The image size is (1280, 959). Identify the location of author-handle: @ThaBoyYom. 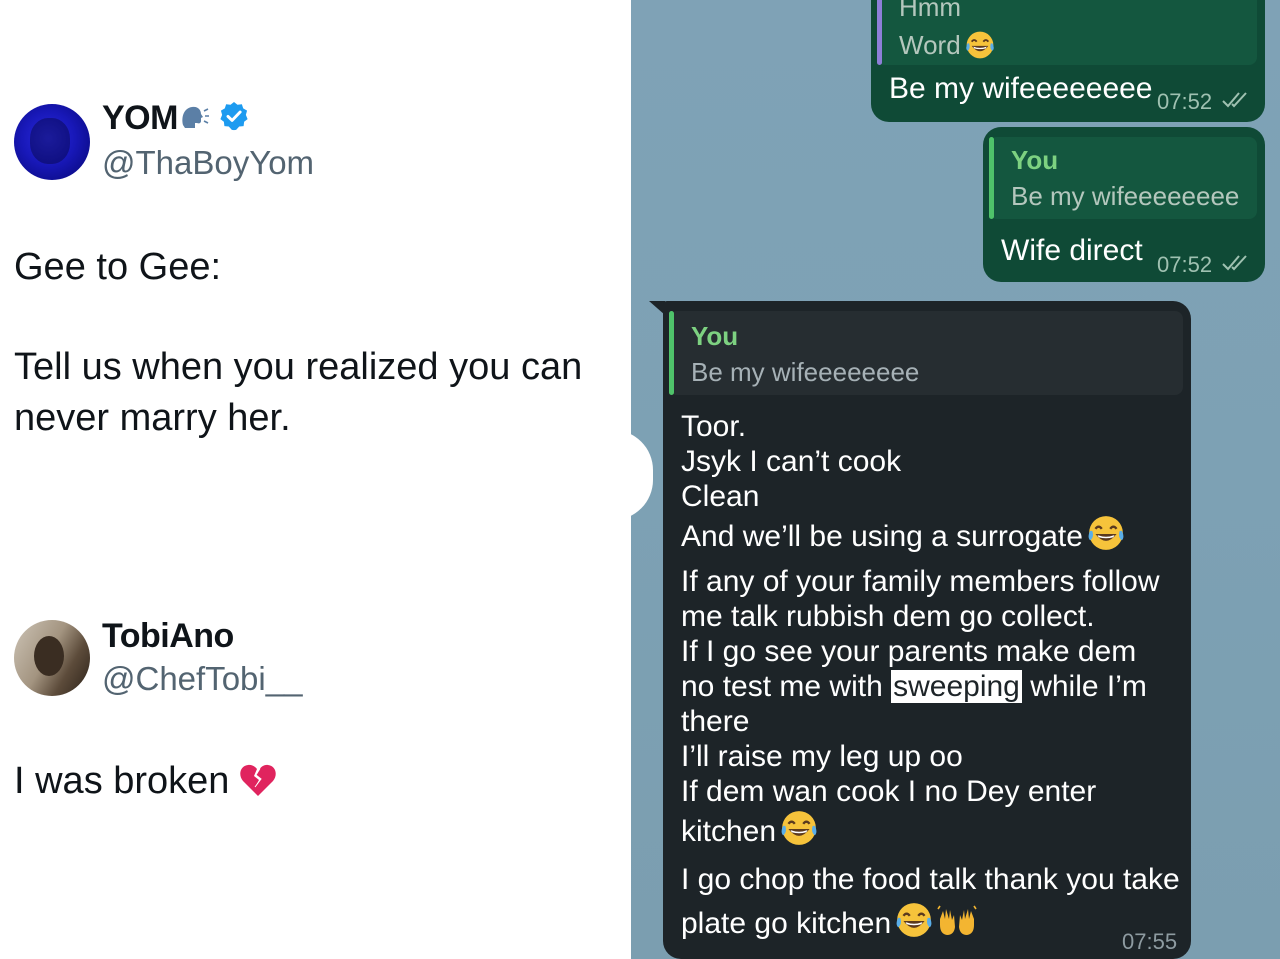
(208, 163).